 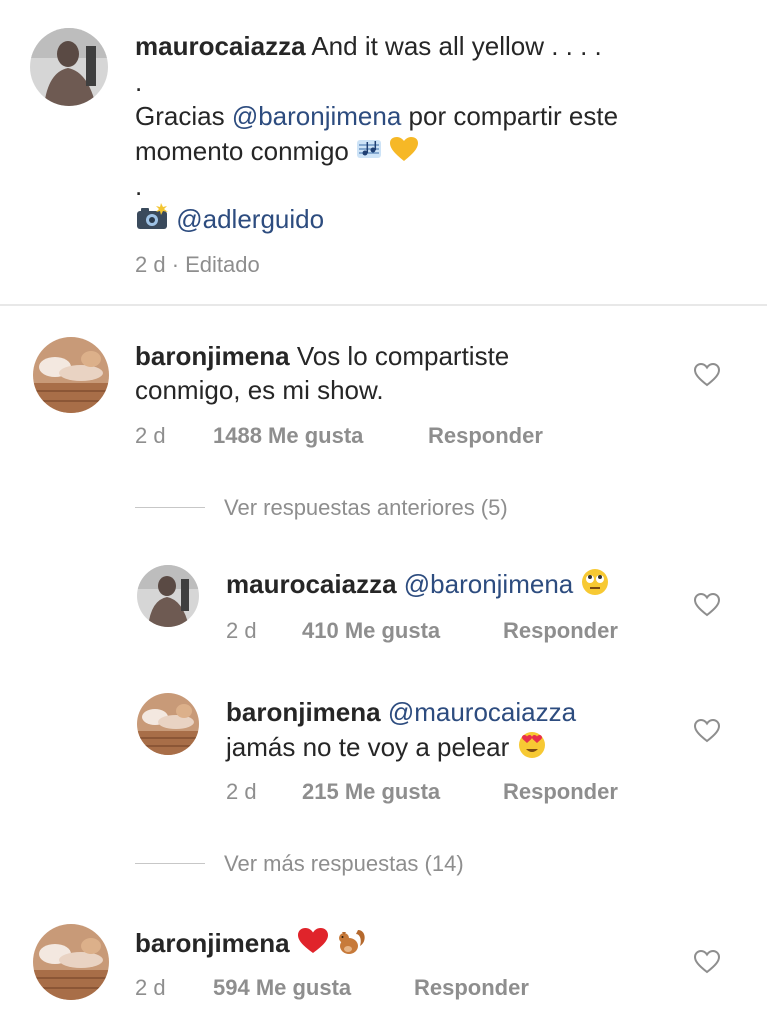 What do you see at coordinates (595, 586) in the screenshot?
I see `eye-roll-emoji-icon` at bounding box center [595, 586].